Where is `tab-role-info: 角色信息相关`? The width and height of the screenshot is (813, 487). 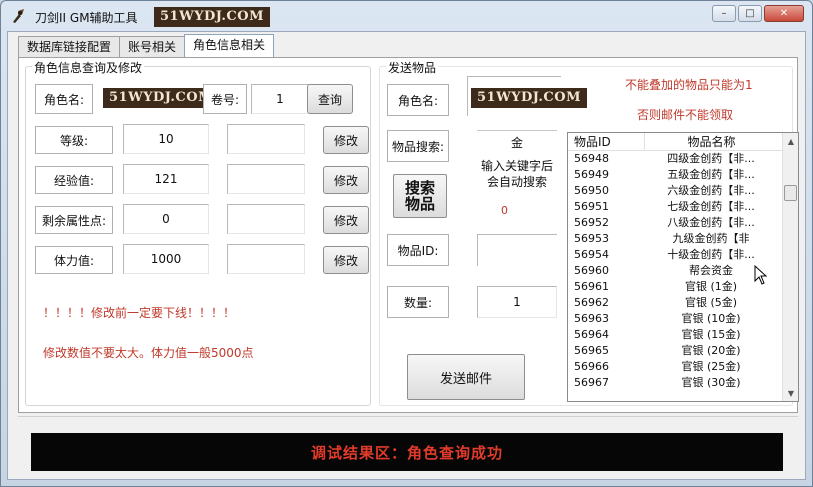 tab-role-info: 角色信息相关 is located at coordinates (229, 46).